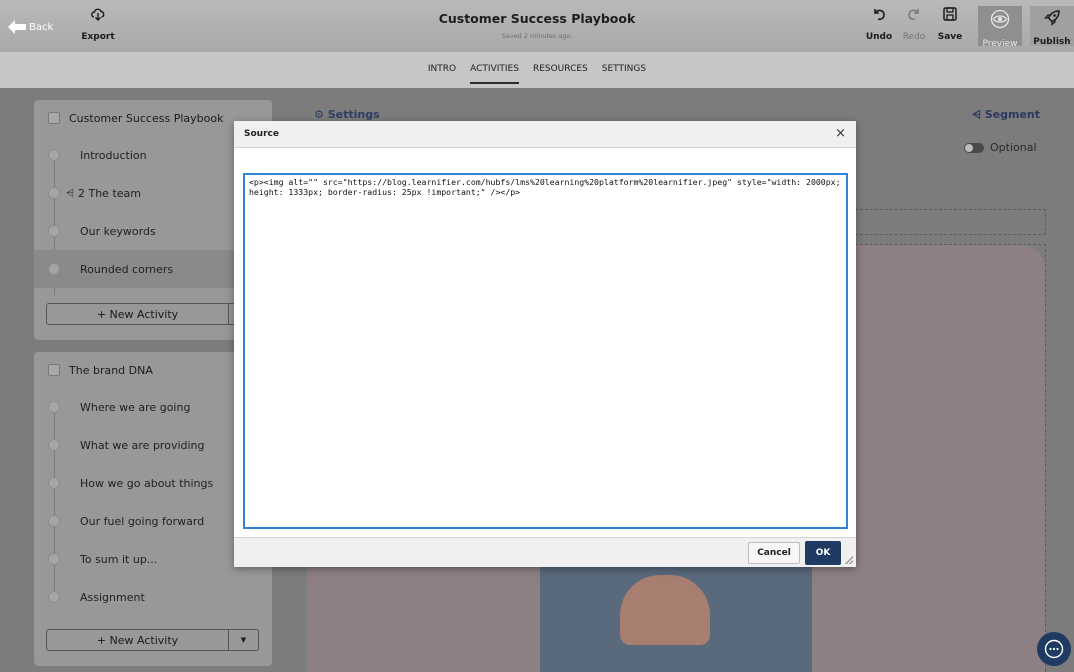  I want to click on settings-link: ⚙ Settings, so click(347, 114).